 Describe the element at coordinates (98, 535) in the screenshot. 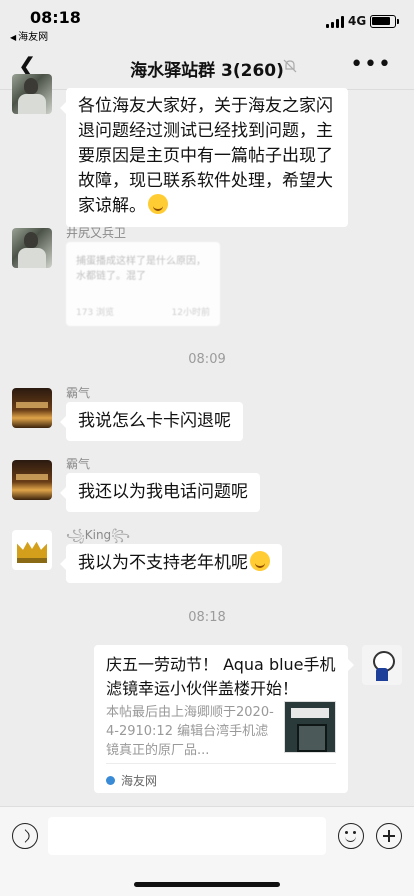

I see `sender-name: King` at that location.